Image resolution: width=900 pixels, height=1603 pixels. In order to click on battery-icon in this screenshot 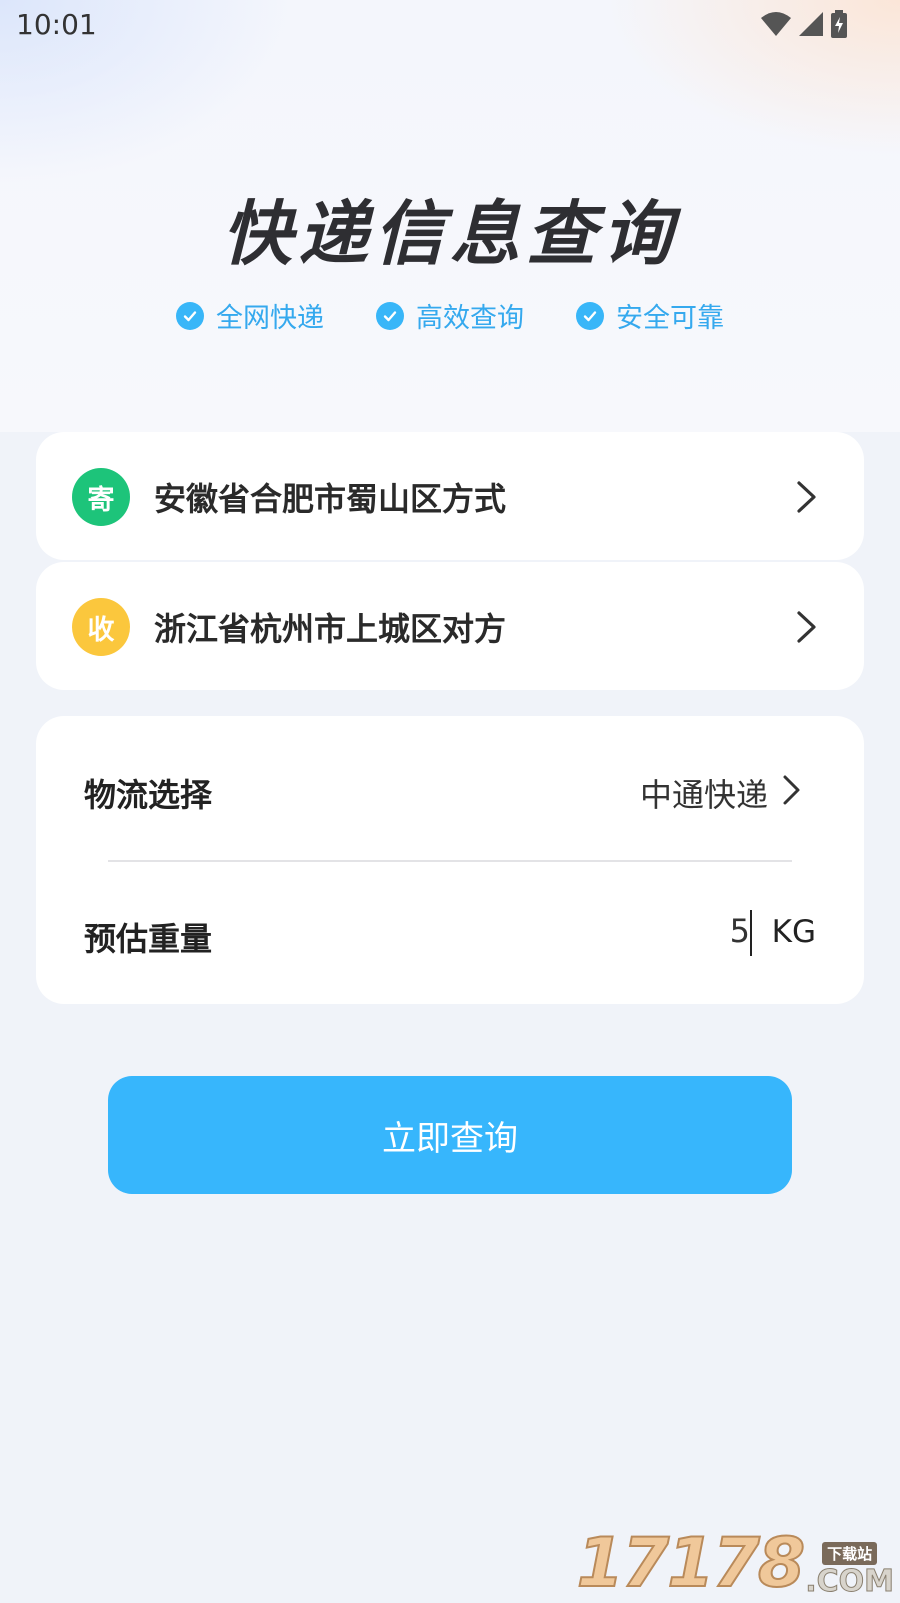, I will do `click(839, 24)`.